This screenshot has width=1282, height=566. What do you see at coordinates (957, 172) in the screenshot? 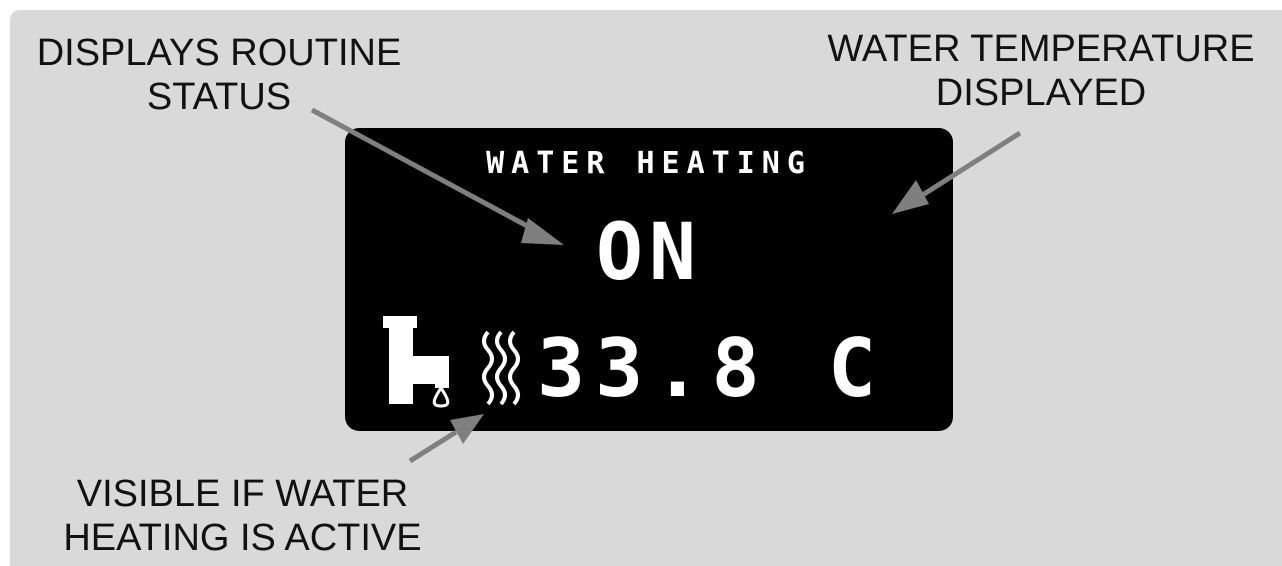
I see `arrow-to-temperature` at bounding box center [957, 172].